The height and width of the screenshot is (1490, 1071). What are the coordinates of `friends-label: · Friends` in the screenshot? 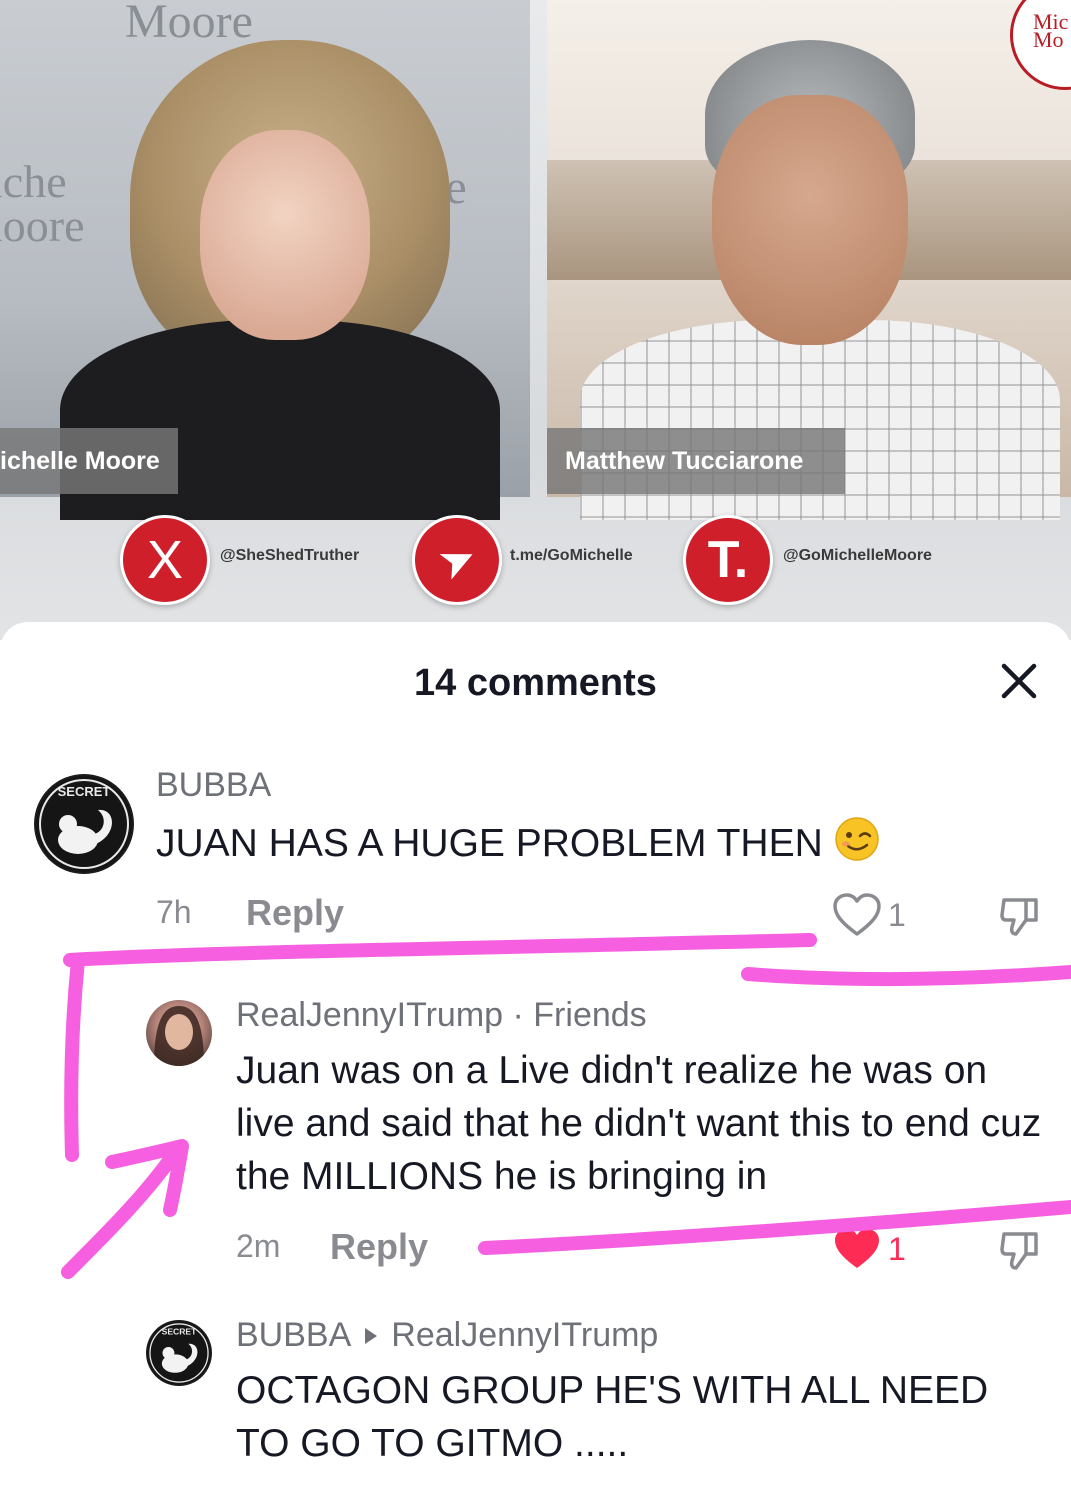 It's located at (575, 1015).